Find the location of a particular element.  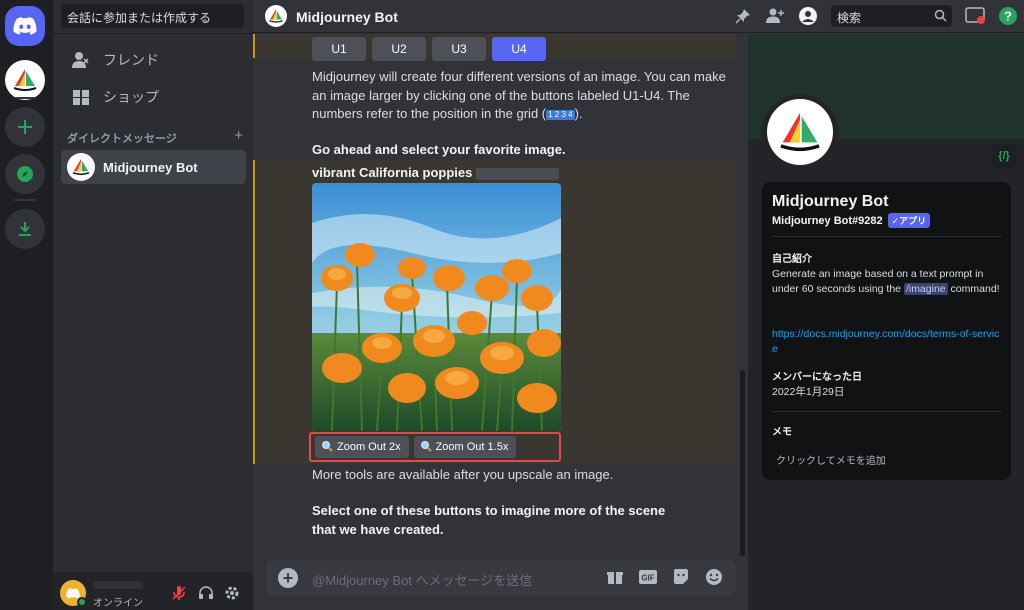

app-badge: ✓アプリ is located at coordinates (909, 220).